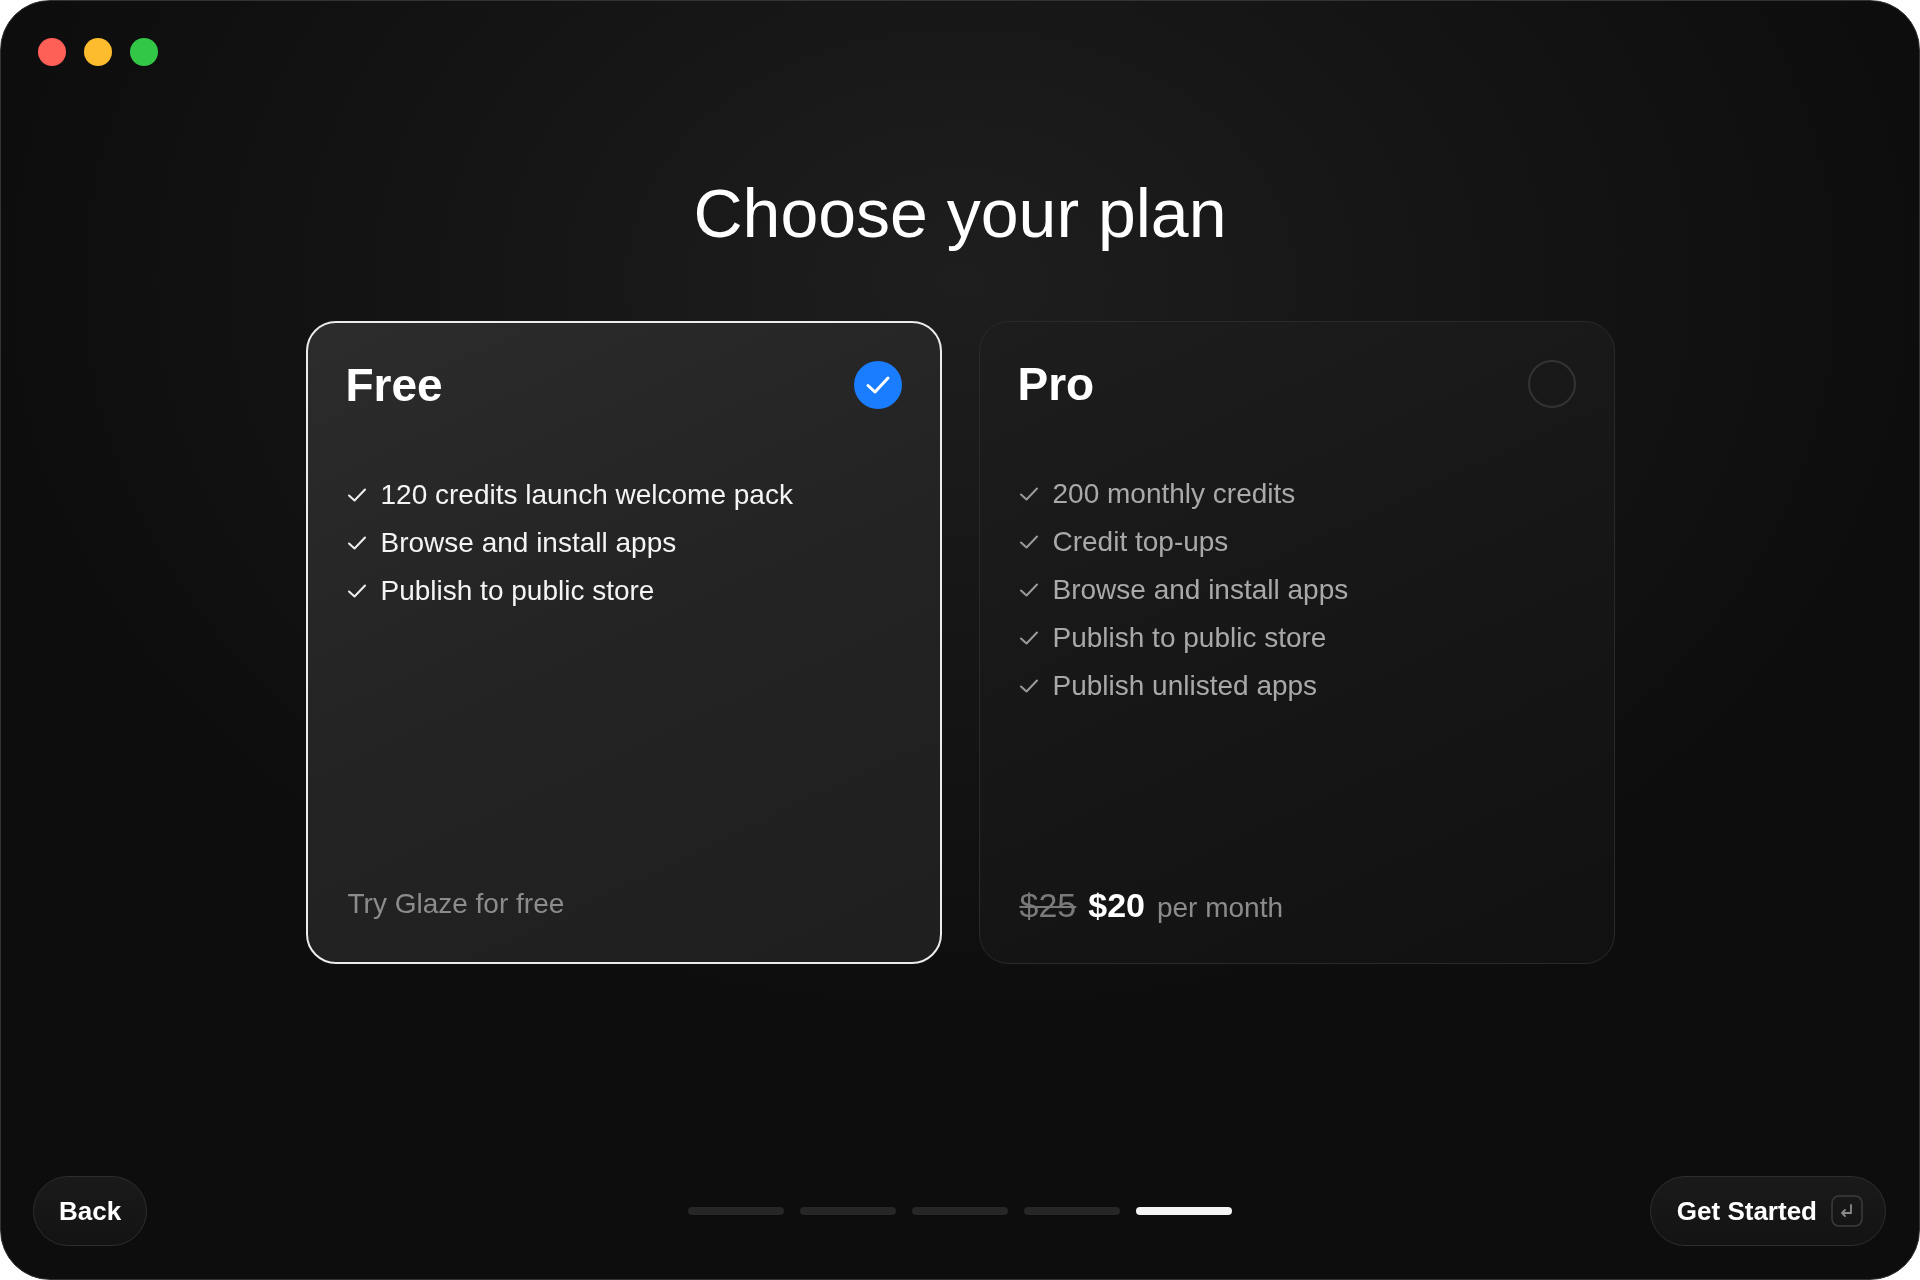 This screenshot has width=1920, height=1280. Describe the element at coordinates (456, 904) in the screenshot. I see `plan-note: Try Glaze for free` at that location.